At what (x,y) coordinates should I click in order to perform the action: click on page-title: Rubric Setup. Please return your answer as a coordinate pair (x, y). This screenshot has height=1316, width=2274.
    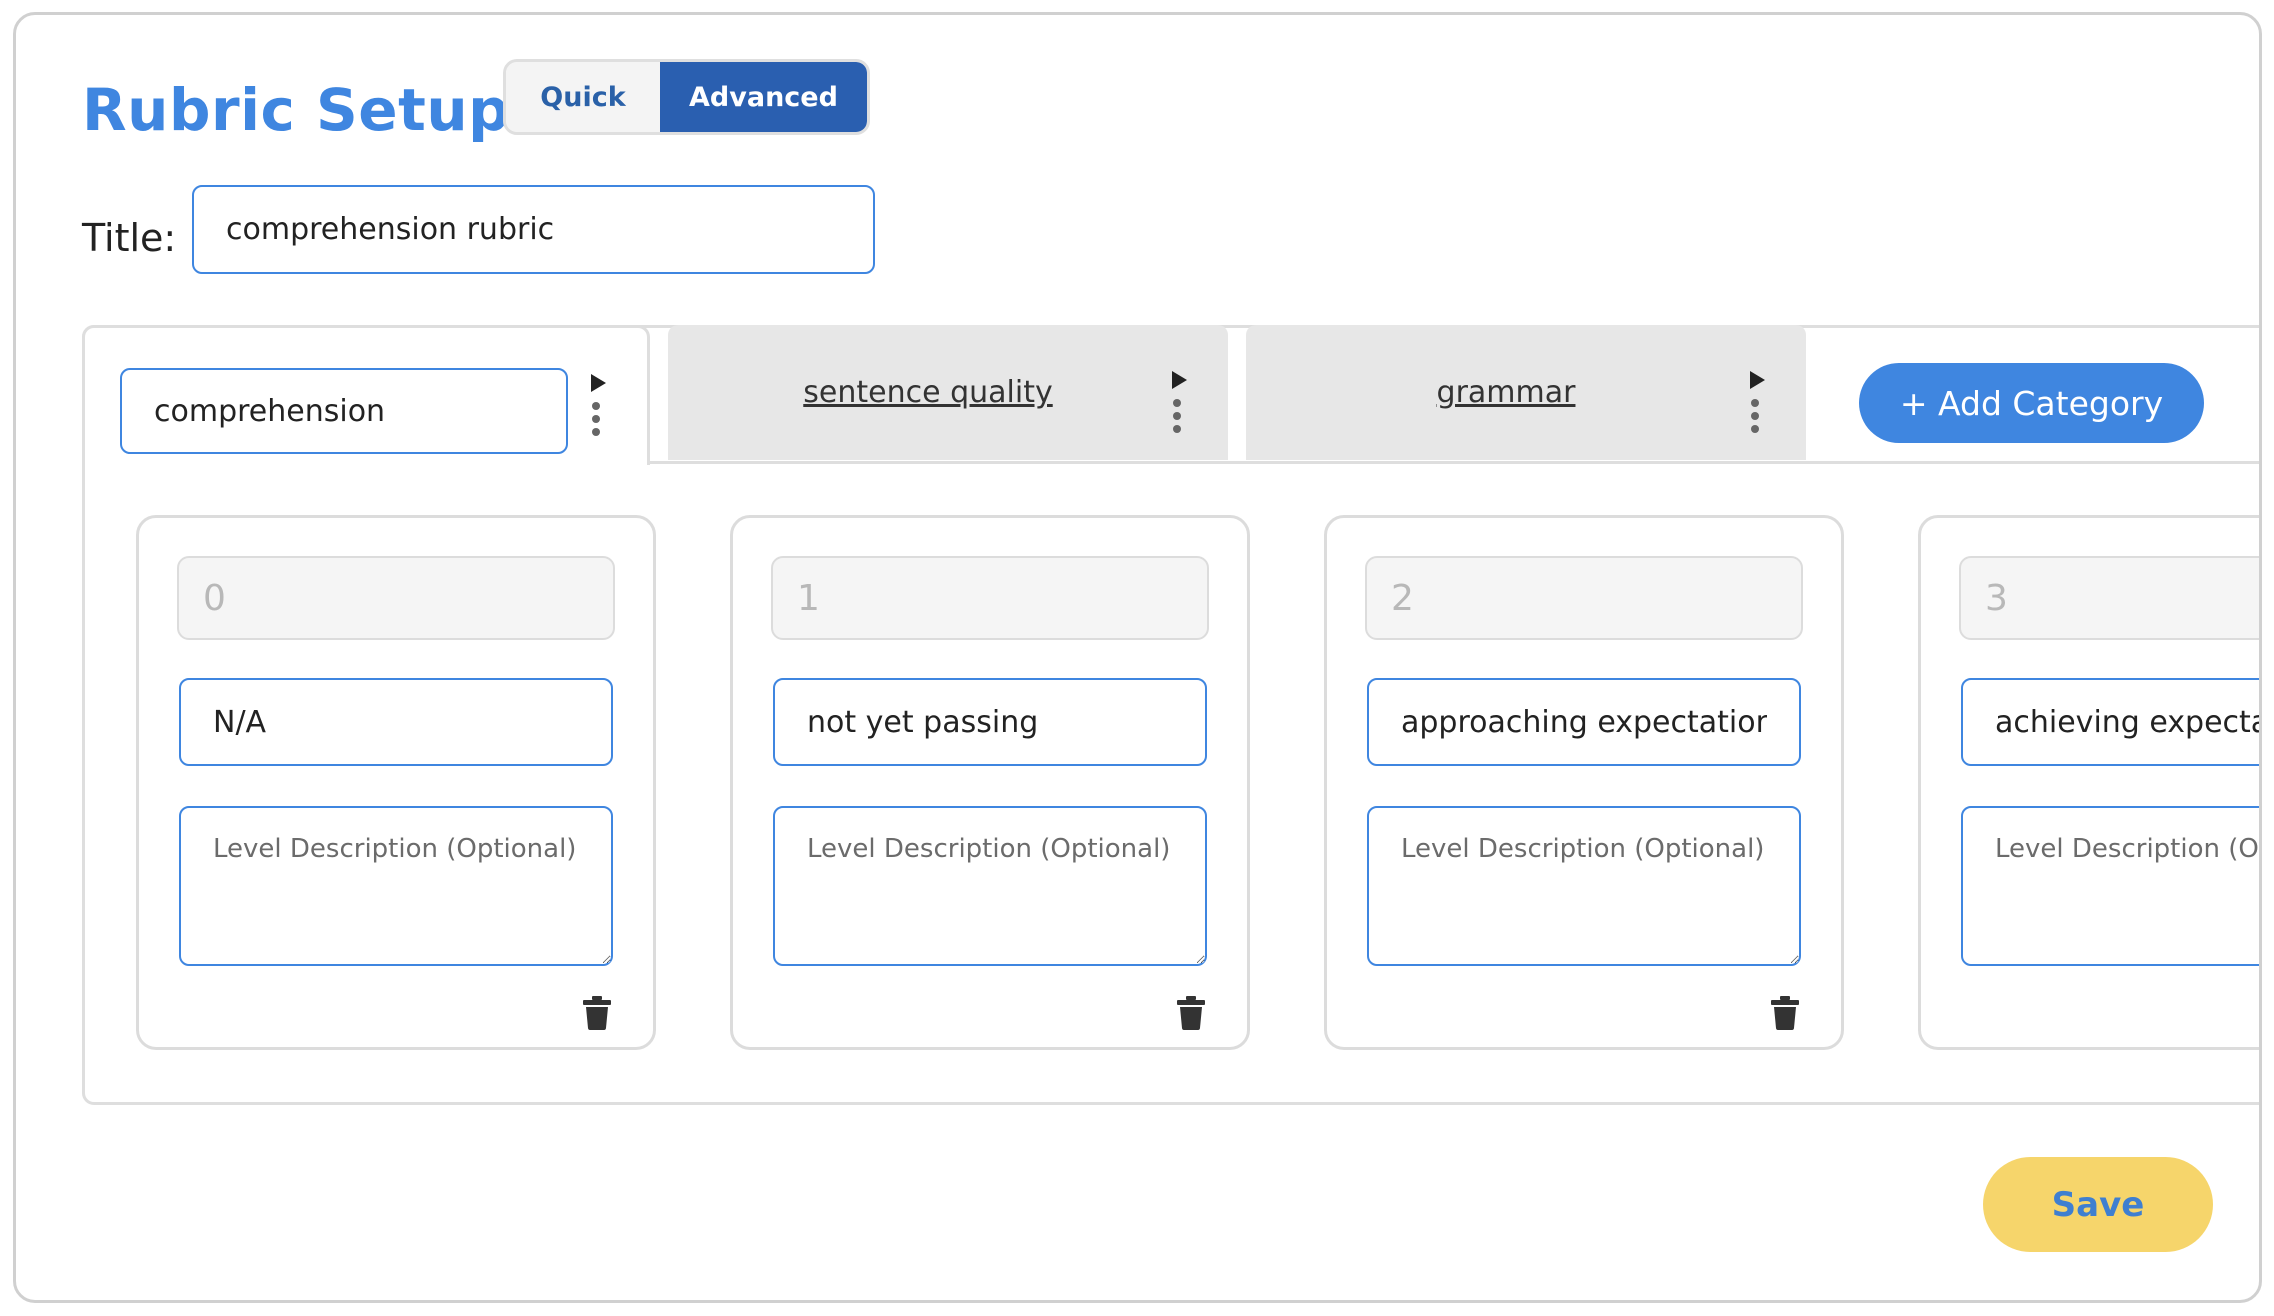
    Looking at the image, I should click on (296, 110).